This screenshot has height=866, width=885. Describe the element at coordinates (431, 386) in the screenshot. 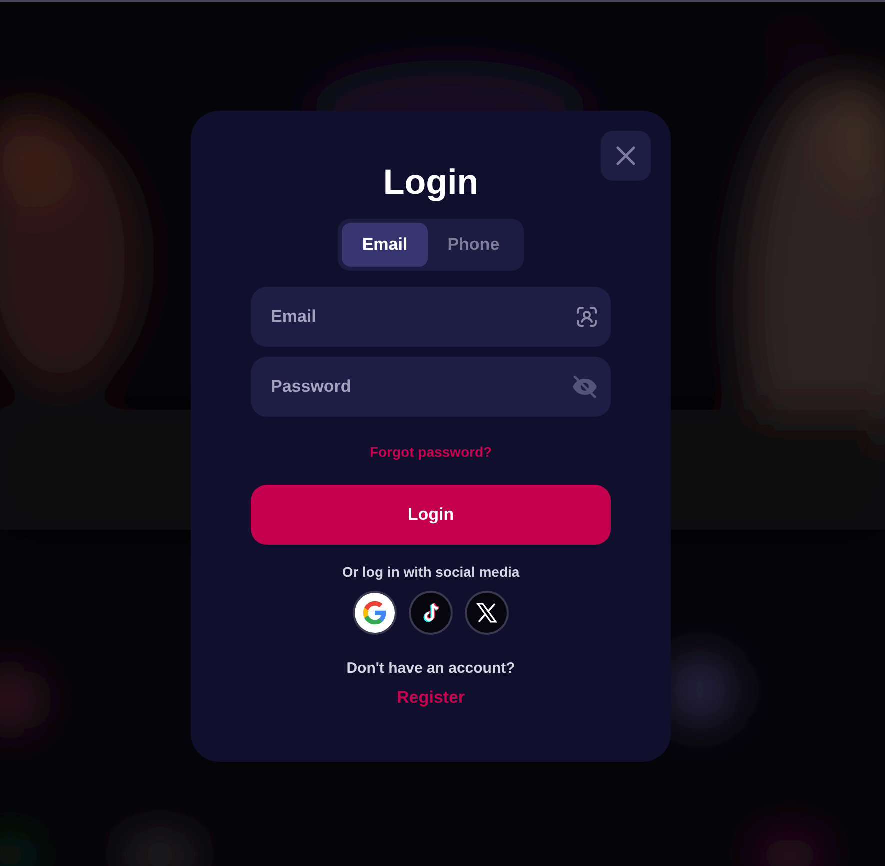

I see `password-field: Password` at that location.